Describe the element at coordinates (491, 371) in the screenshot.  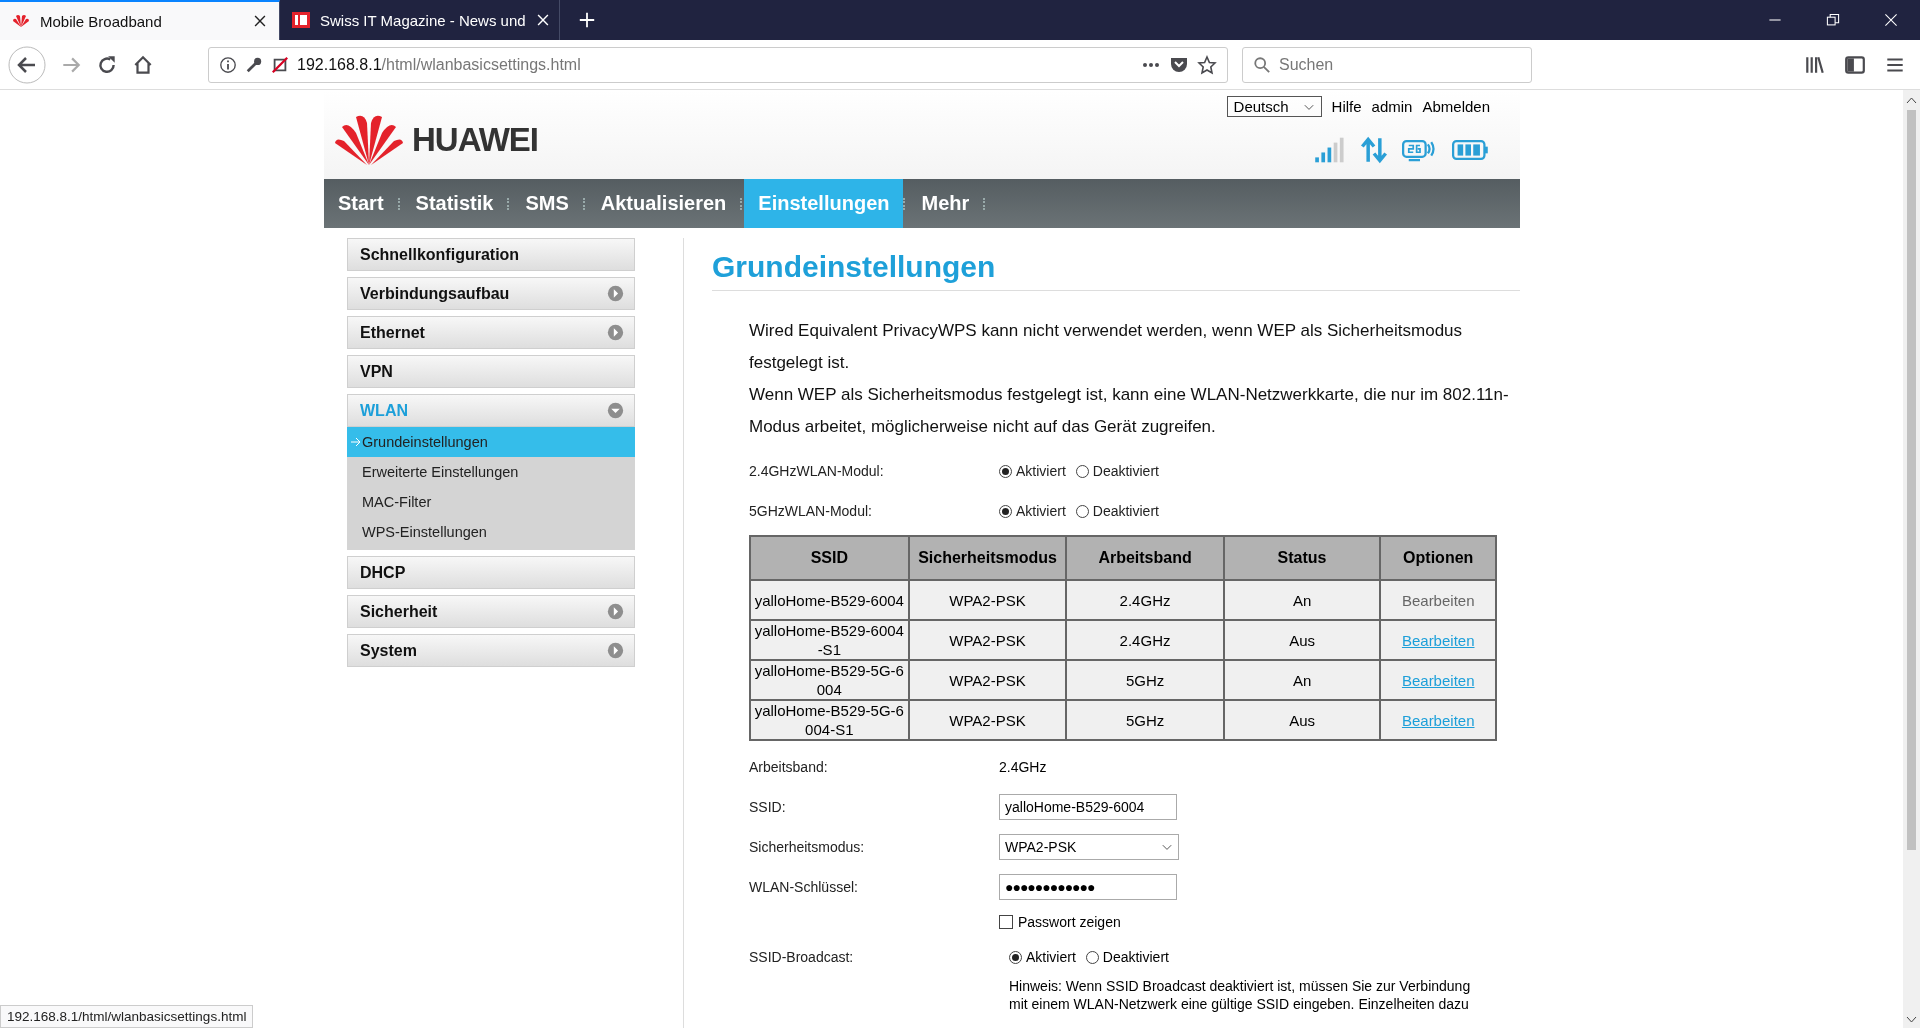
I see `sidebar-item: VPN` at that location.